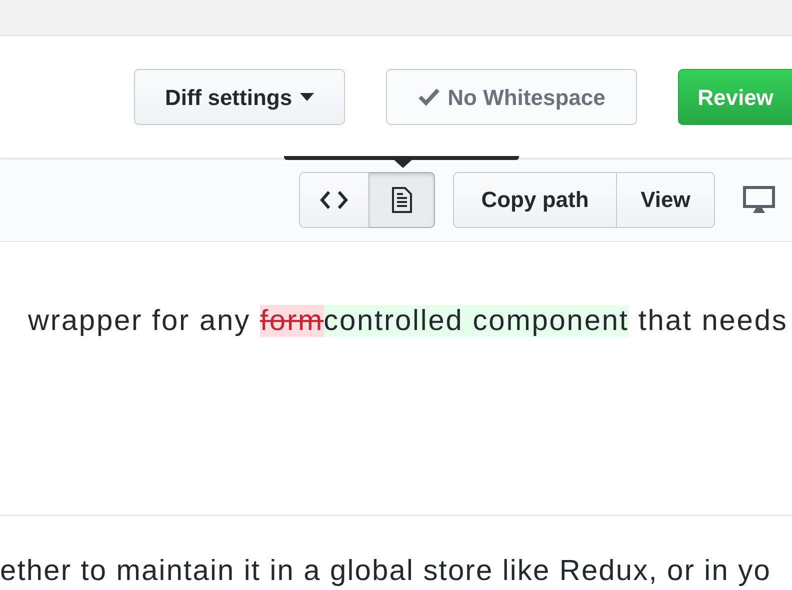 The width and height of the screenshot is (792, 590). I want to click on copy-path-button: Copy path, so click(535, 200).